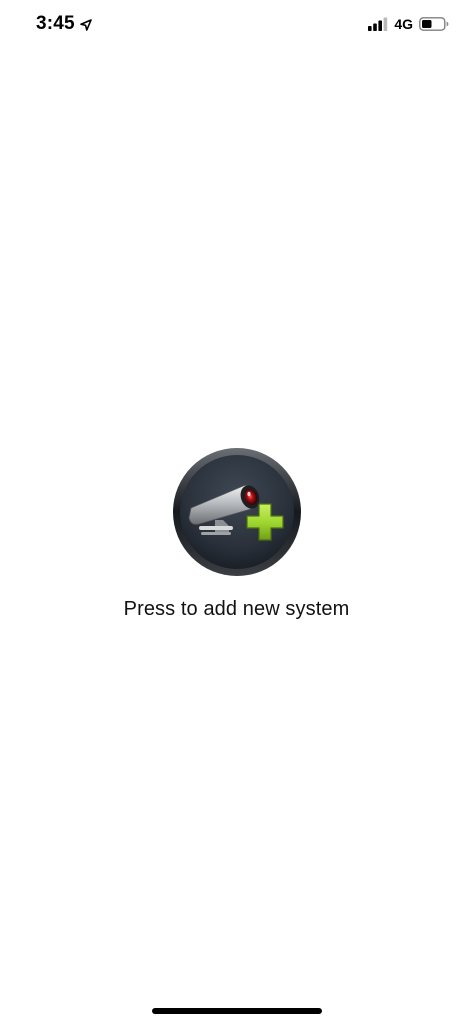 This screenshot has height=1024, width=473. What do you see at coordinates (55, 23) in the screenshot?
I see `status-time: 3:45` at bounding box center [55, 23].